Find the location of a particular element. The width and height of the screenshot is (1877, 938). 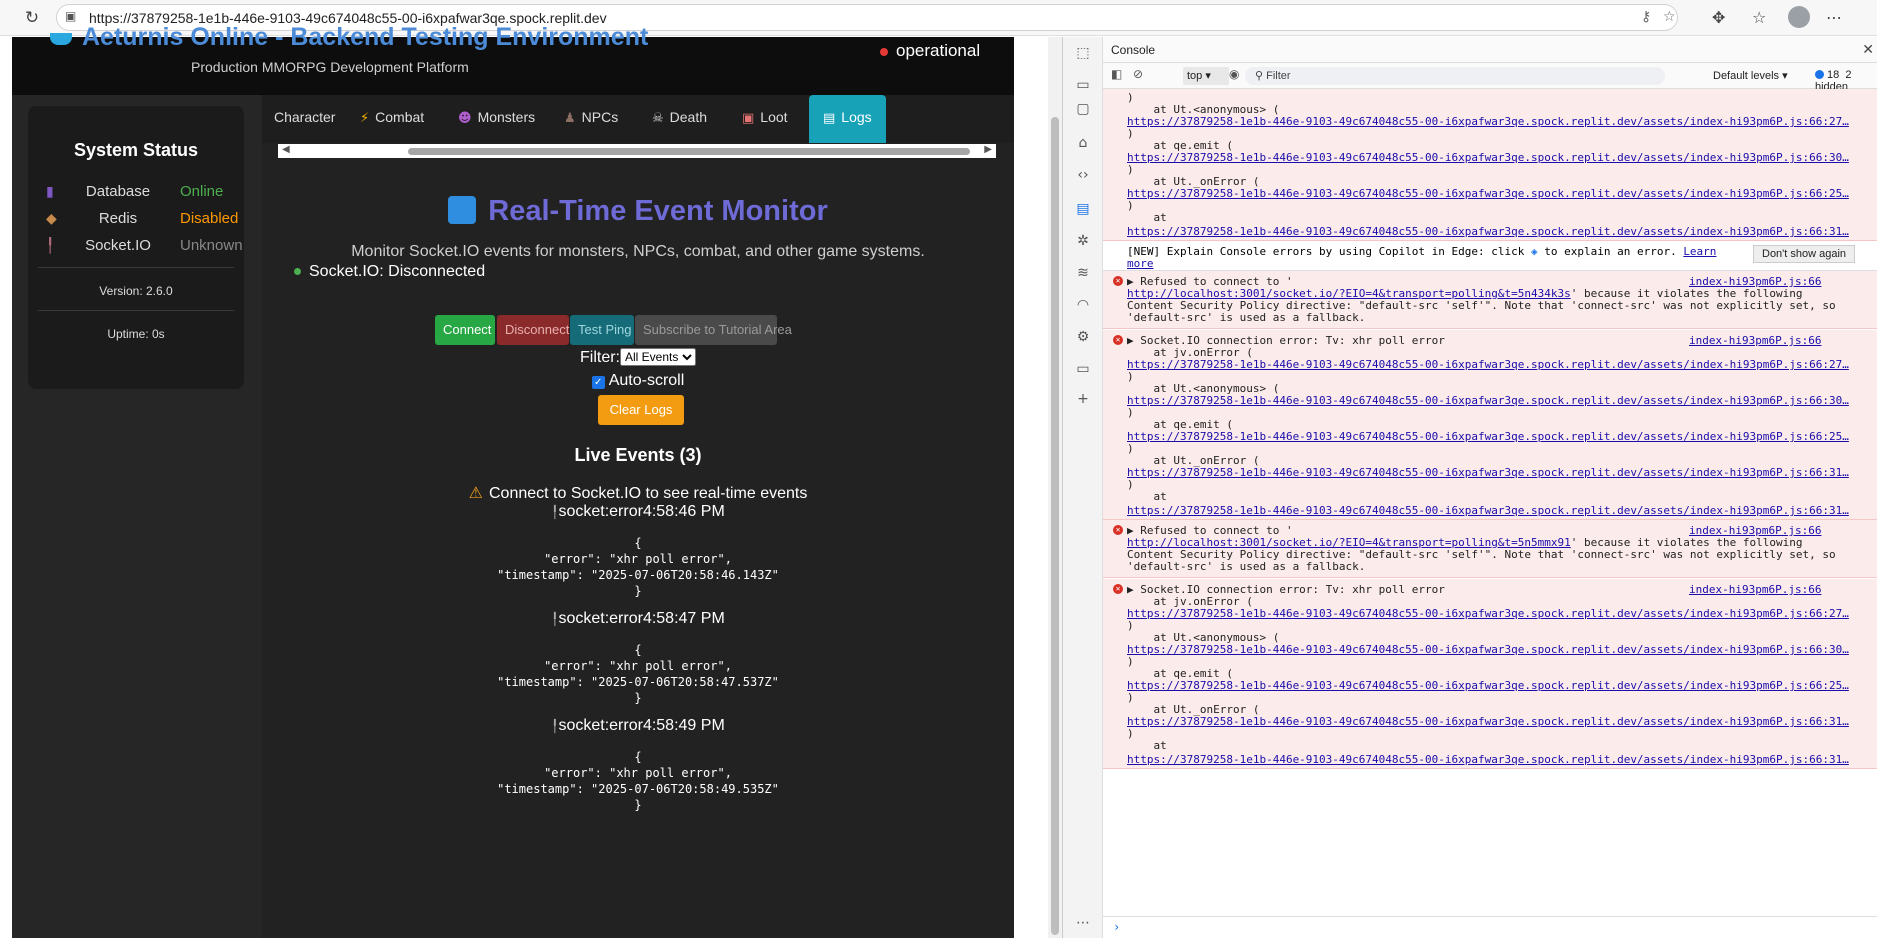

disconnect-button: Disconnect is located at coordinates (533, 330).